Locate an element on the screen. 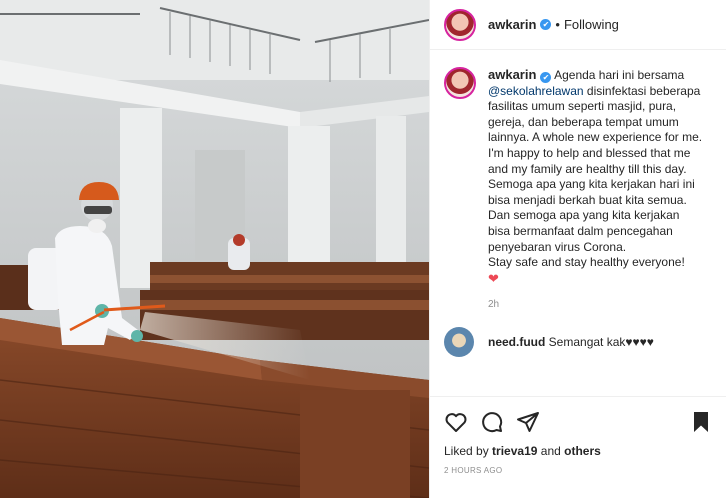 The width and height of the screenshot is (726, 498). comment-text: Semangat kak♥♥♥♥ is located at coordinates (601, 341).